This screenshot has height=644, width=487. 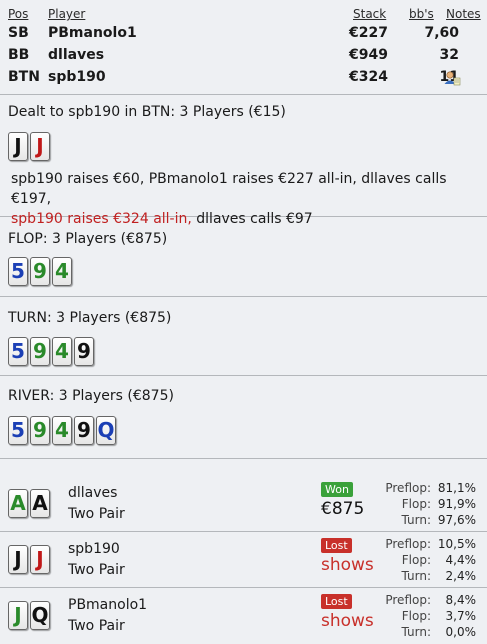 I want to click on player-pos: BTN, so click(x=24, y=77).